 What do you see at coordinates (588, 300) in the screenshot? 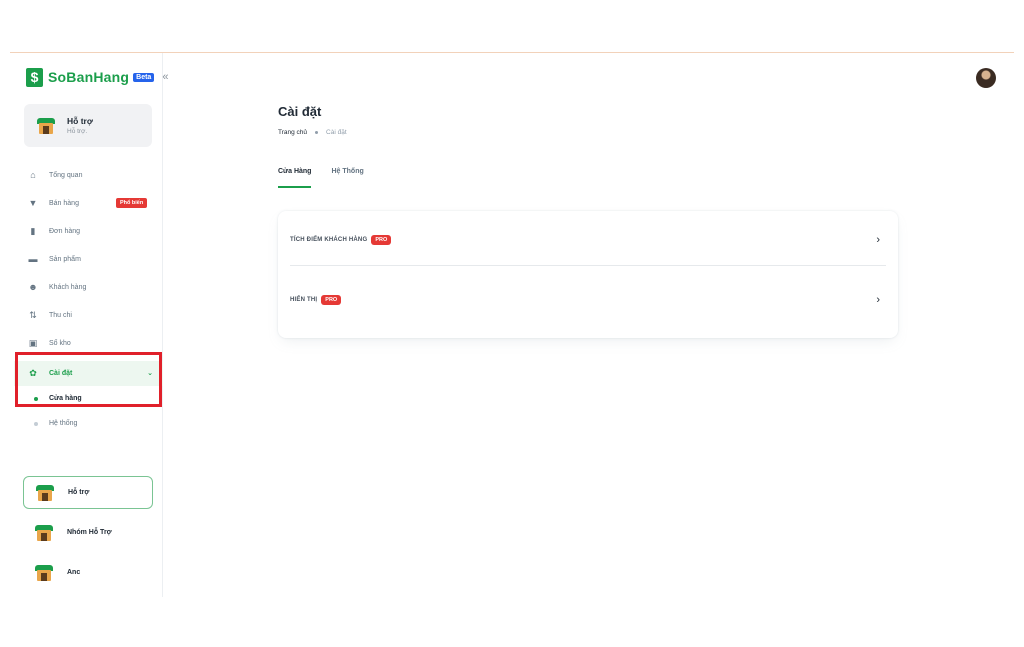
I see `settings-row-display: HIỂN THỊ PRO ›` at bounding box center [588, 300].